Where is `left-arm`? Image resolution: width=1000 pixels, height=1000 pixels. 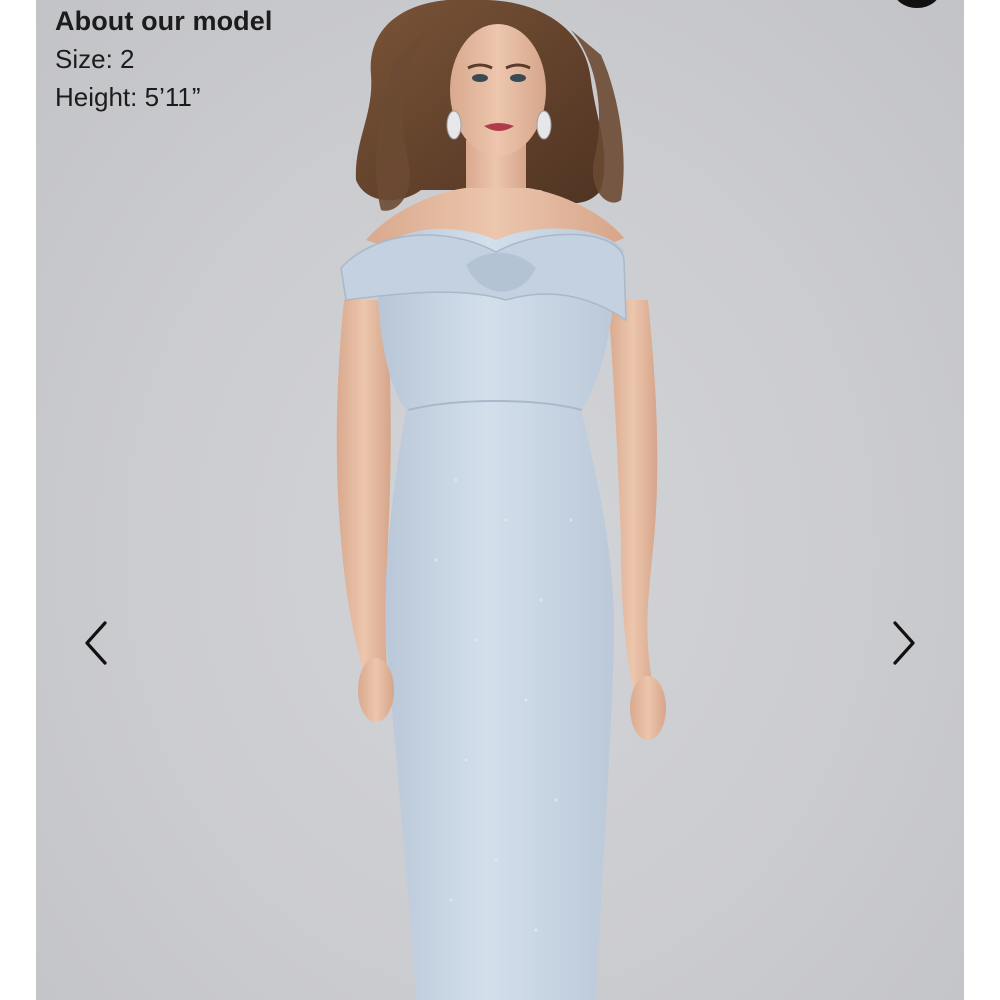 left-arm is located at coordinates (363, 490).